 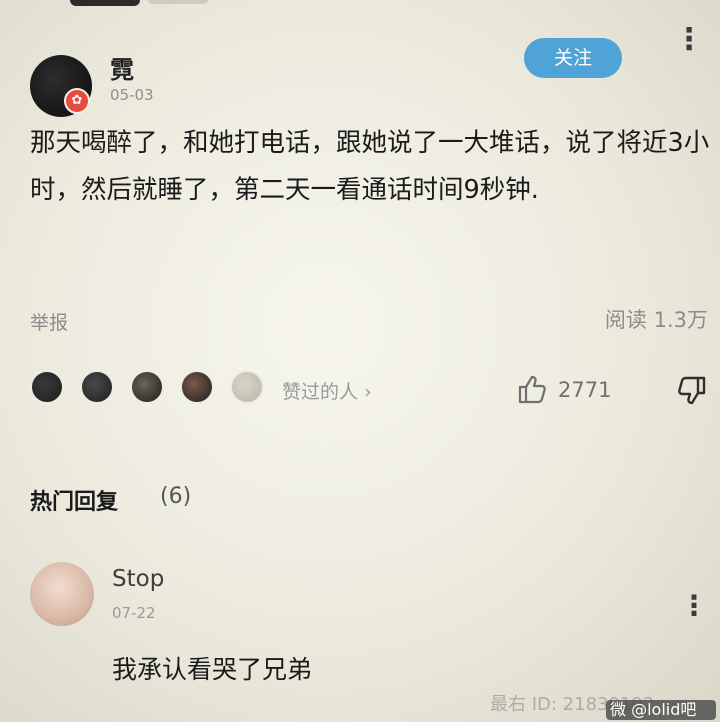 What do you see at coordinates (122, 67) in the screenshot?
I see `post-username: 霓` at bounding box center [122, 67].